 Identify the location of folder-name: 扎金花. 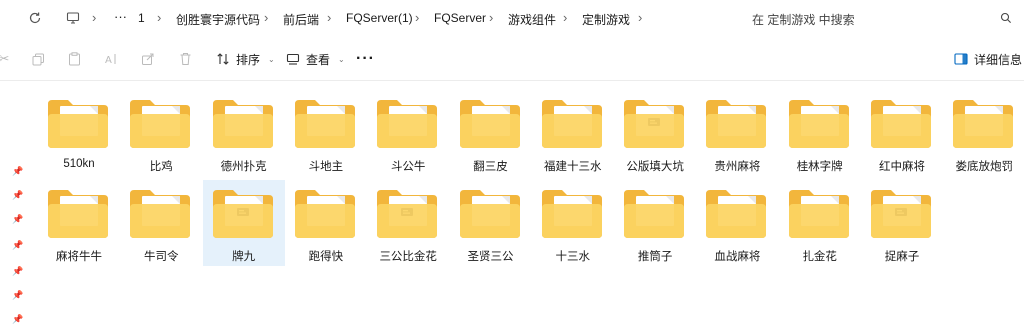
(819, 257).